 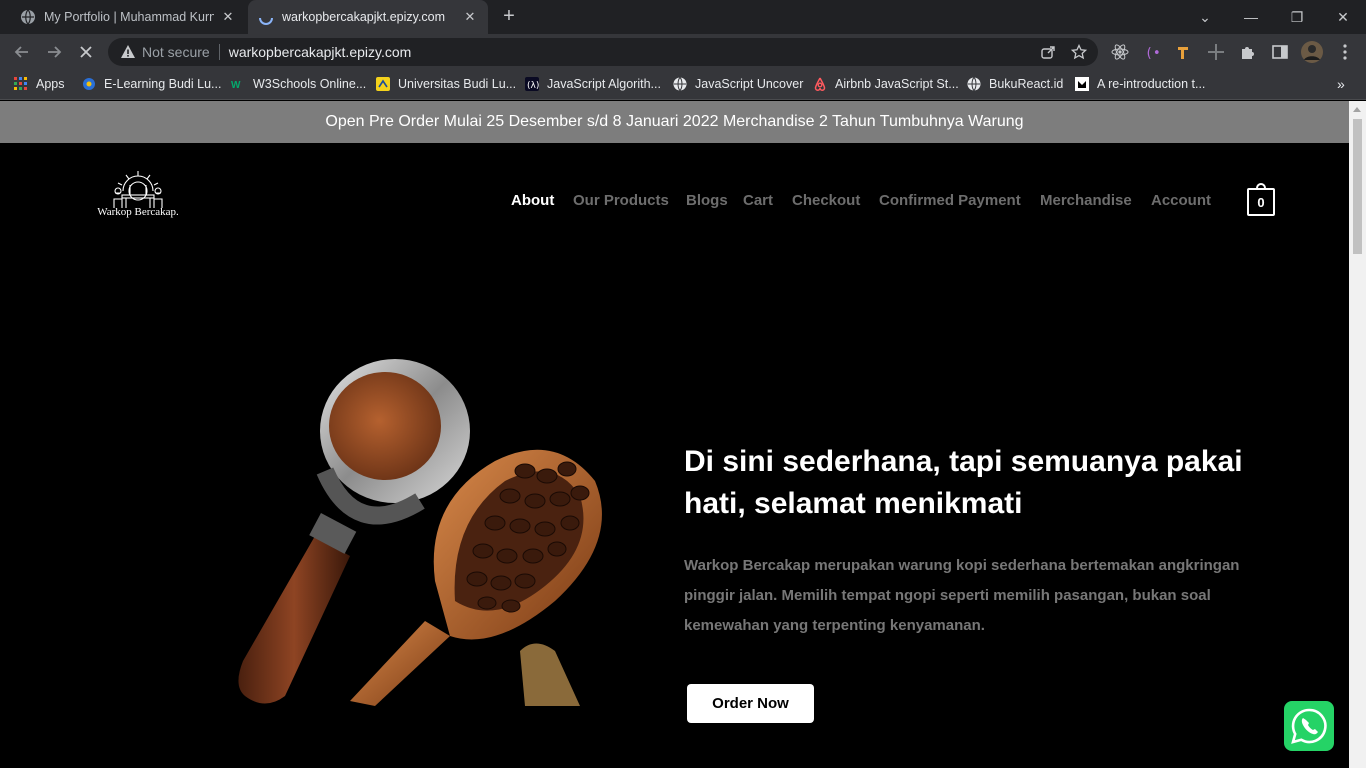 I want to click on restore-button: ❐, so click(x=1297, y=17).